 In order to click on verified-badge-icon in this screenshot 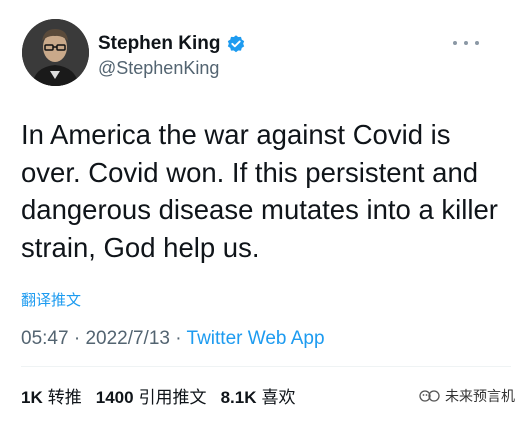, I will do `click(236, 44)`.